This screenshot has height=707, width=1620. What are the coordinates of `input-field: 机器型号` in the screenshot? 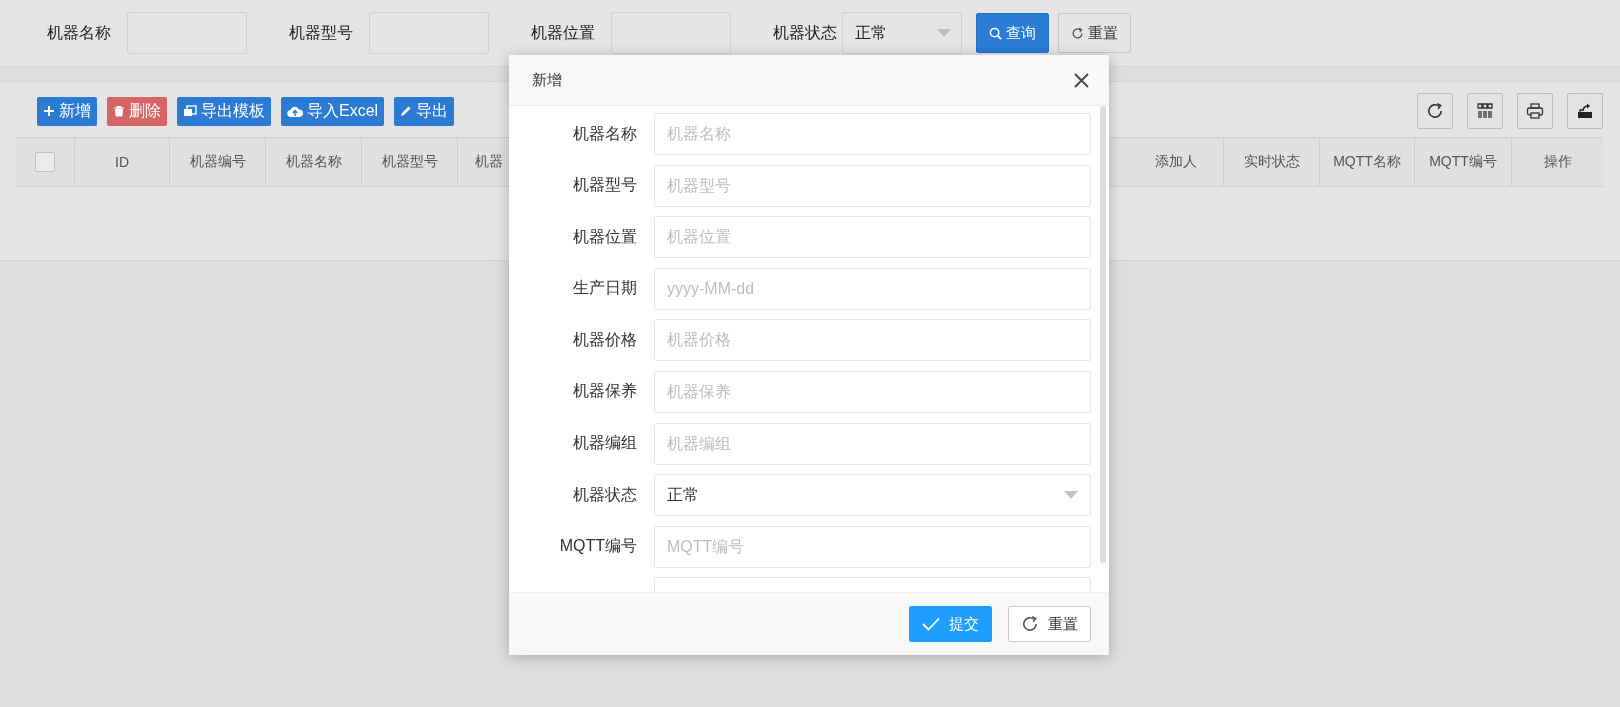 It's located at (872, 185).